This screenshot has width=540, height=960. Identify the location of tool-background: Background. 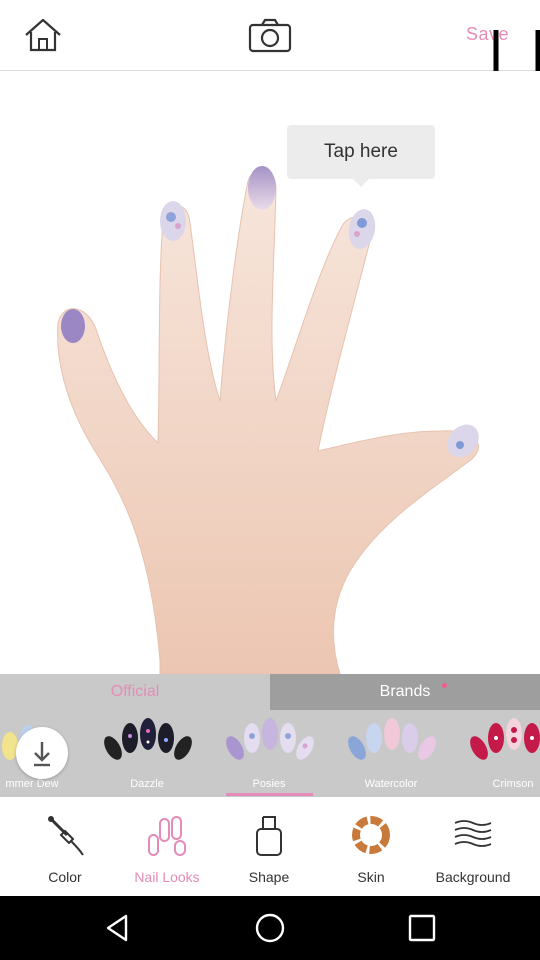
(473, 846).